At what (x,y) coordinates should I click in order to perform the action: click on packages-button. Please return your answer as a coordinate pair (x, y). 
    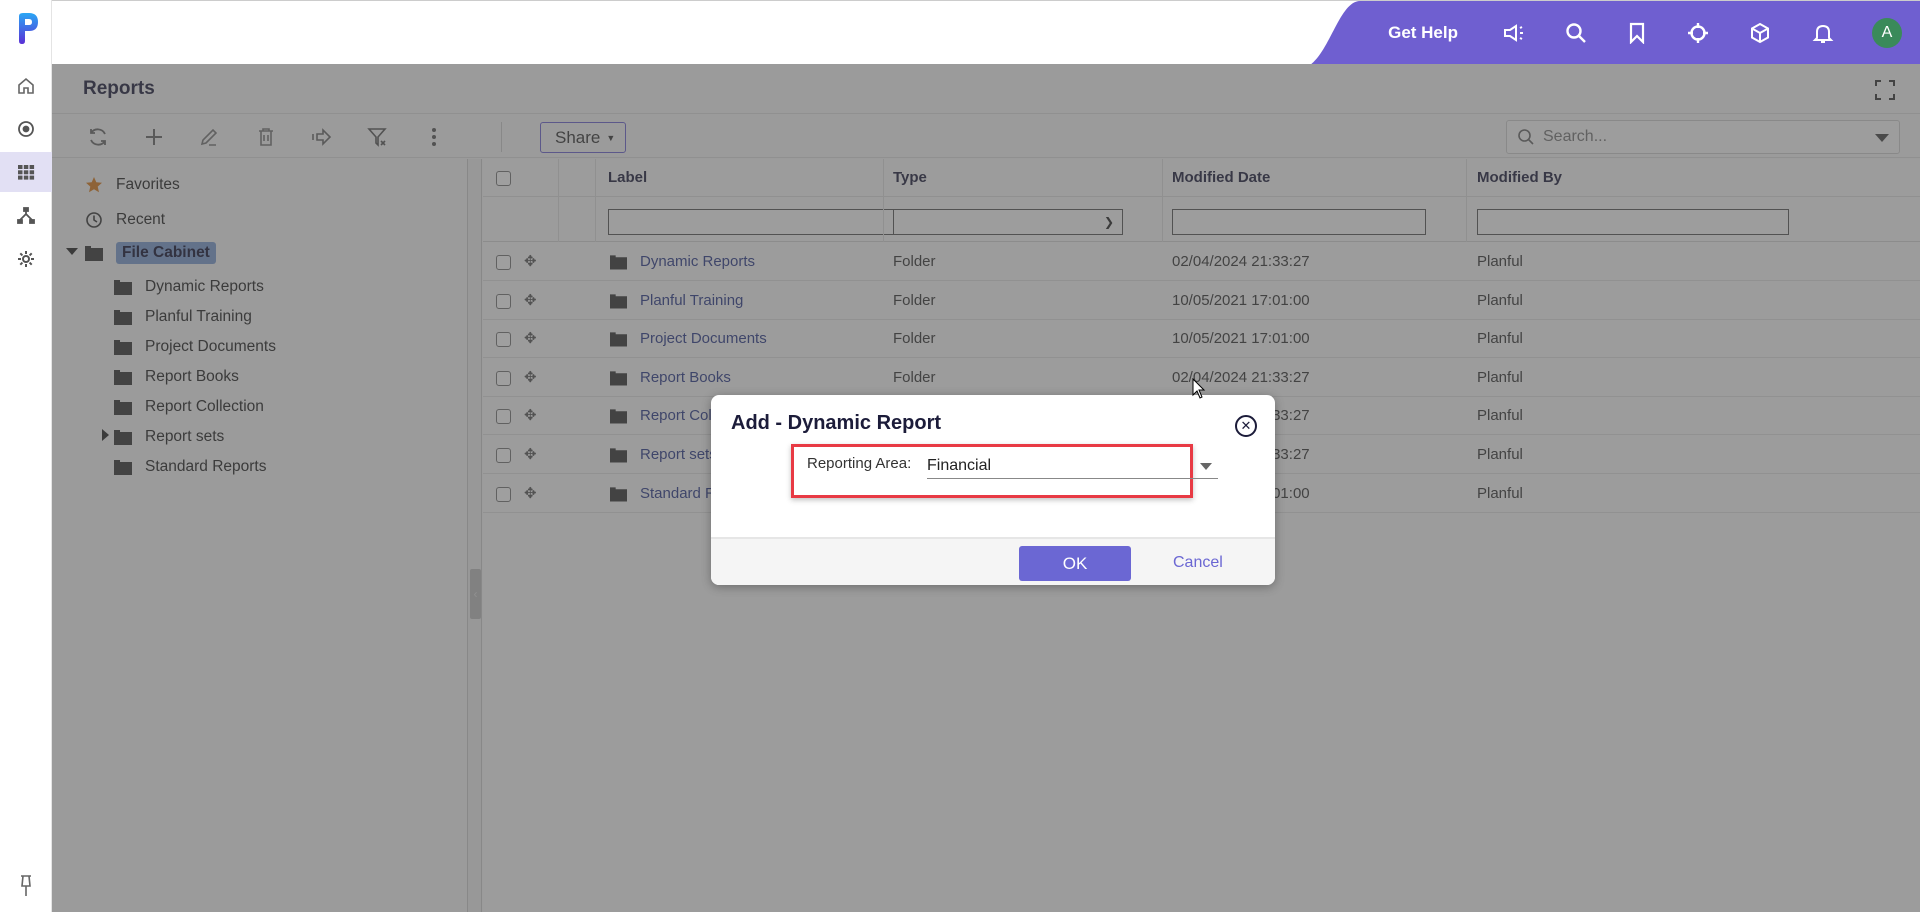
    Looking at the image, I should click on (1760, 33).